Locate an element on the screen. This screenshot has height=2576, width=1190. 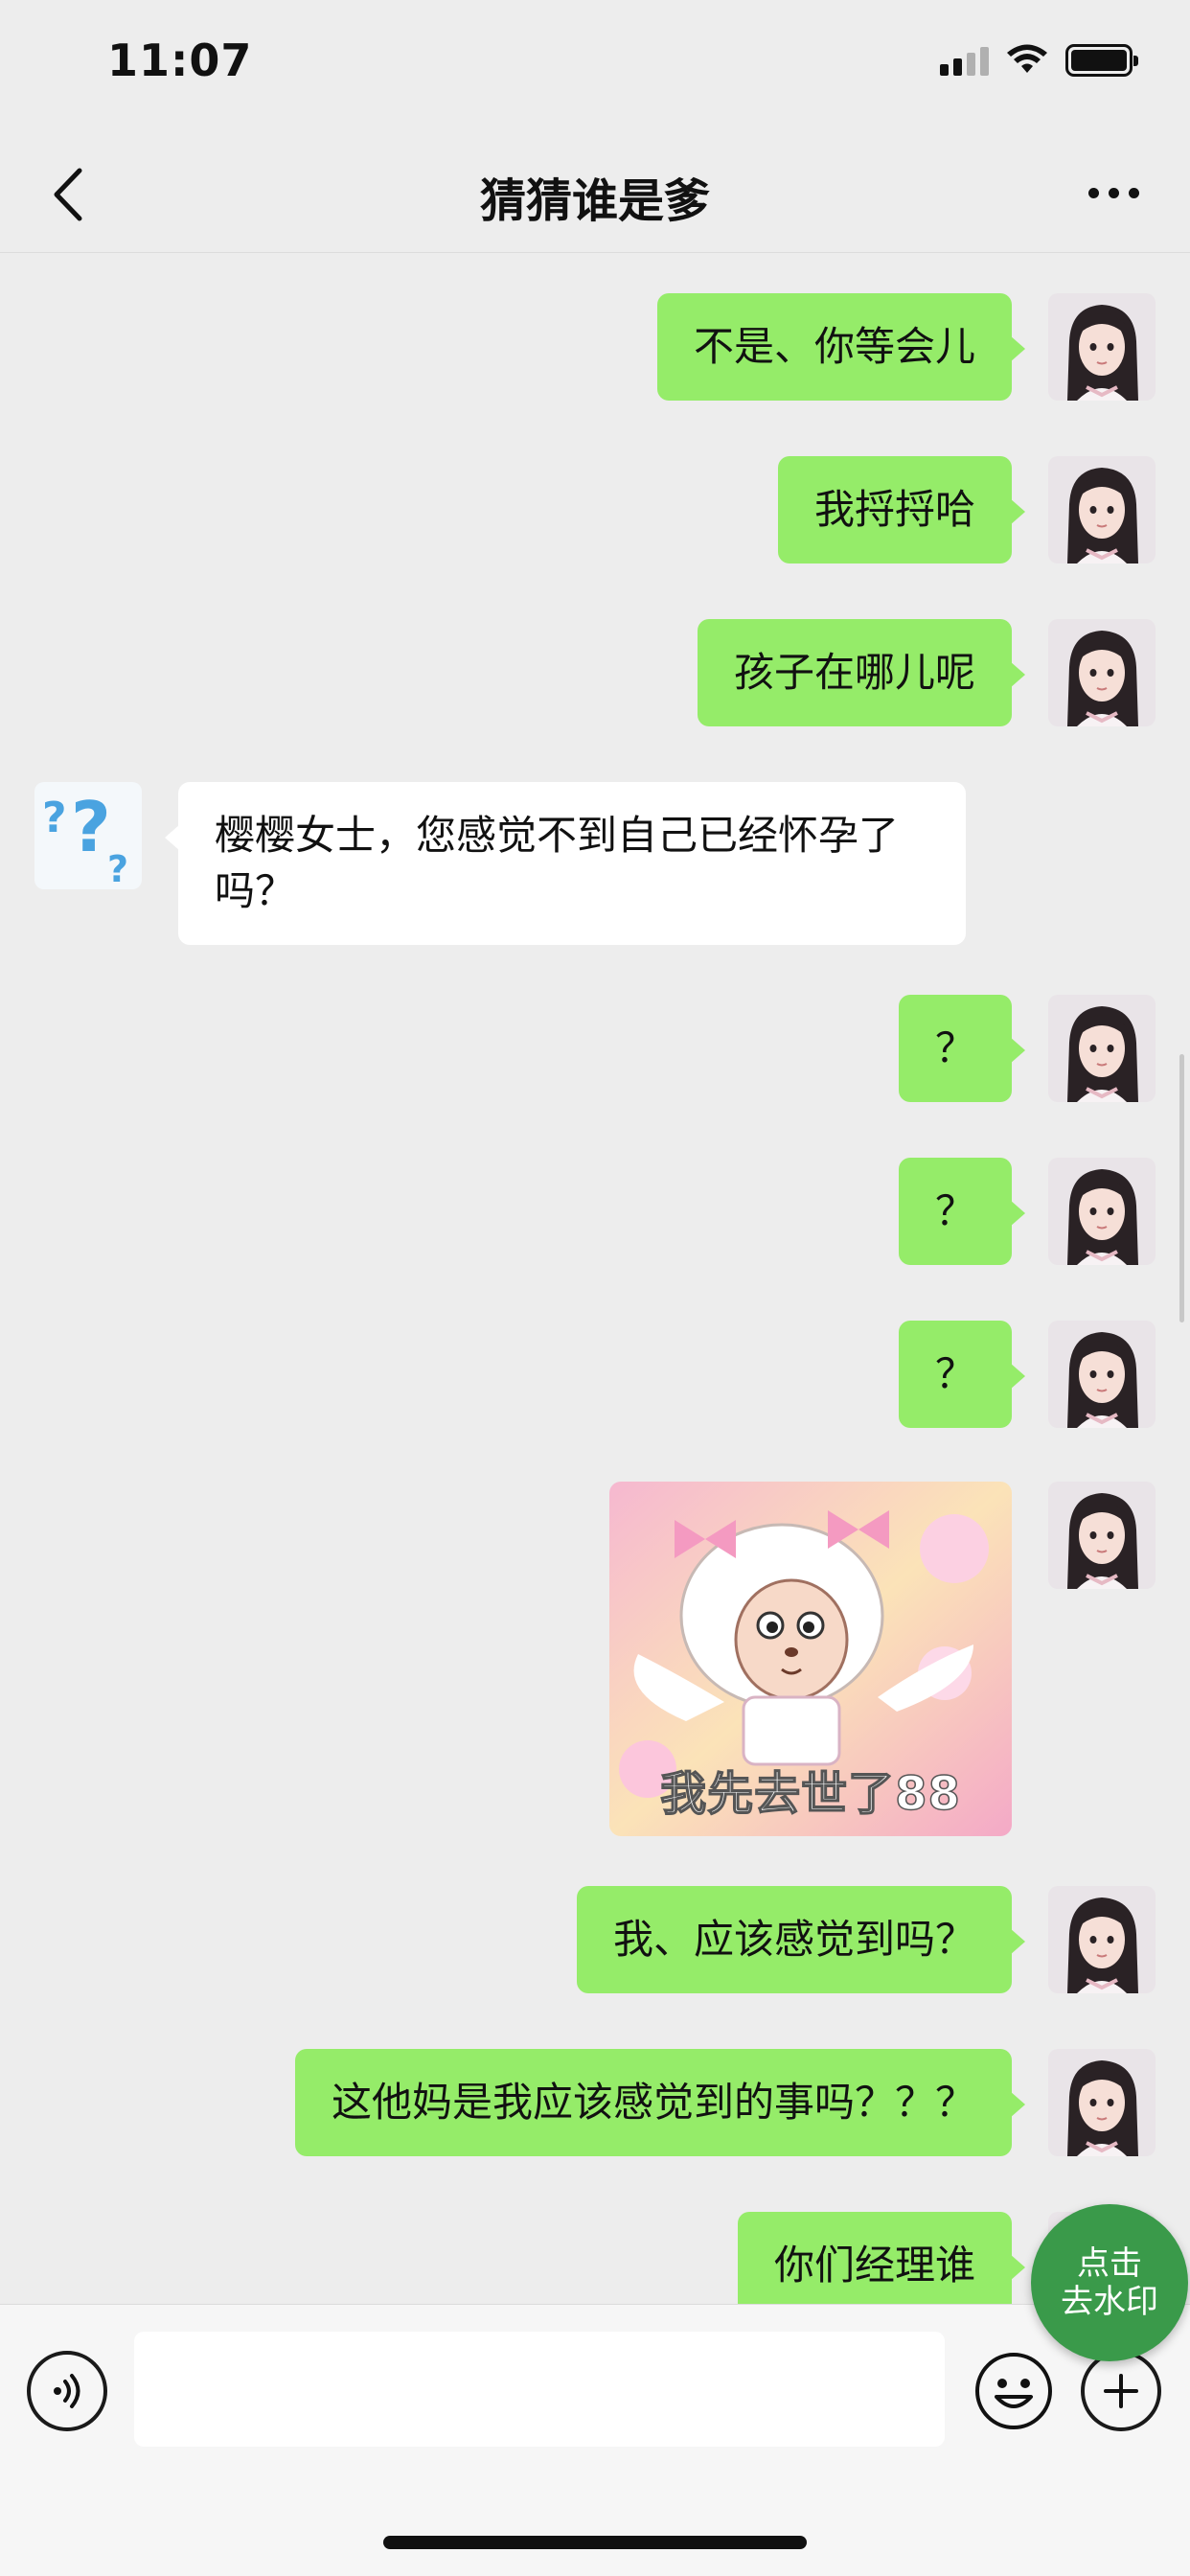
cellular-signal-icon is located at coordinates (965, 60).